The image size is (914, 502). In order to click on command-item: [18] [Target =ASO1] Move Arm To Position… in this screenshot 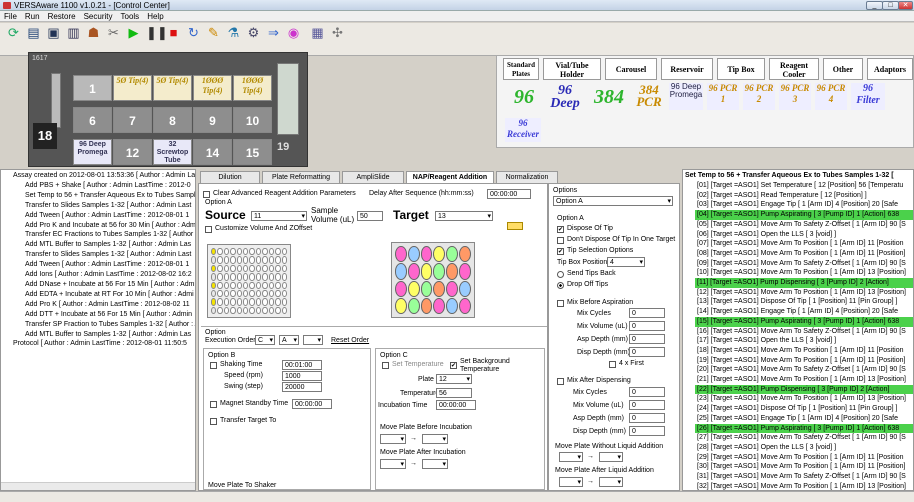, I will do `click(804, 351)`.